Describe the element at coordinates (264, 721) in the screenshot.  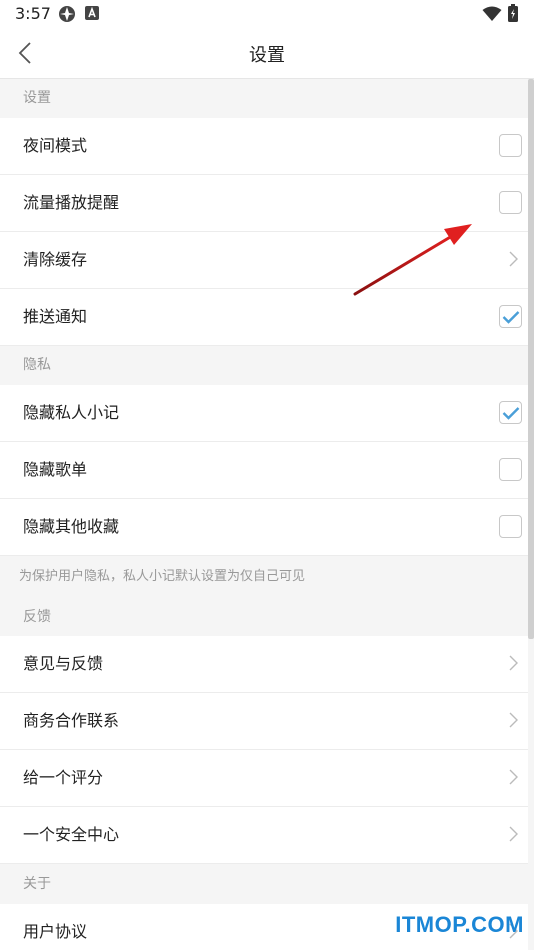
I see `item-business-contact: 商务合作联系` at that location.